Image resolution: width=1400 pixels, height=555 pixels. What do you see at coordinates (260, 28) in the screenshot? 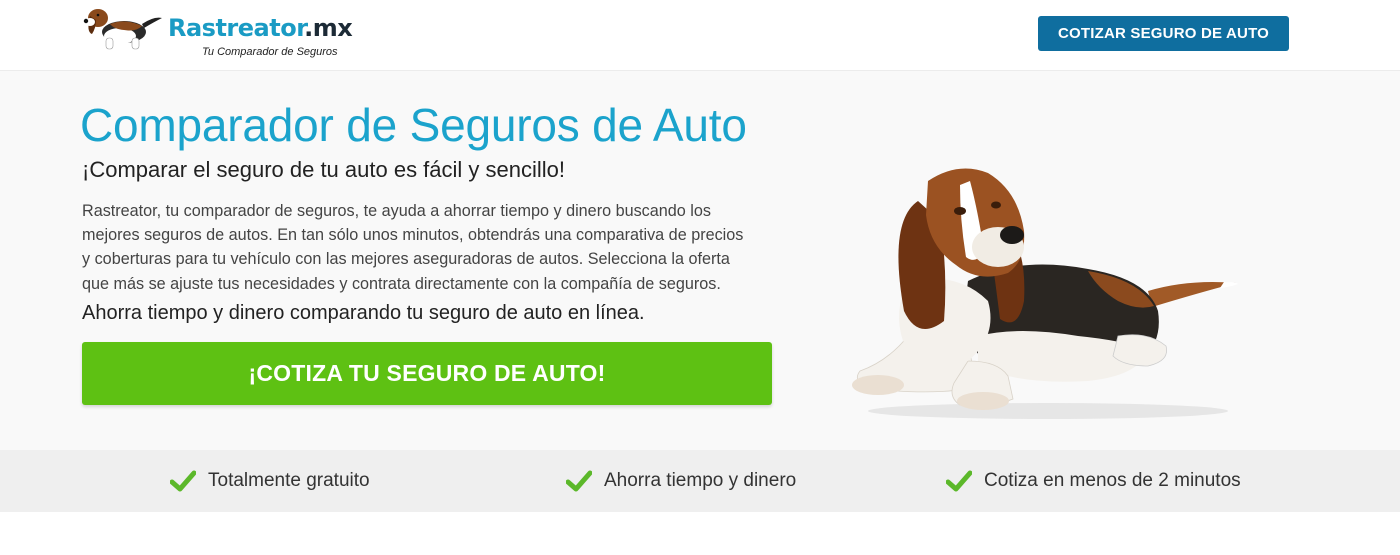
I see `logo-wordmark: Rastreator.mx` at bounding box center [260, 28].